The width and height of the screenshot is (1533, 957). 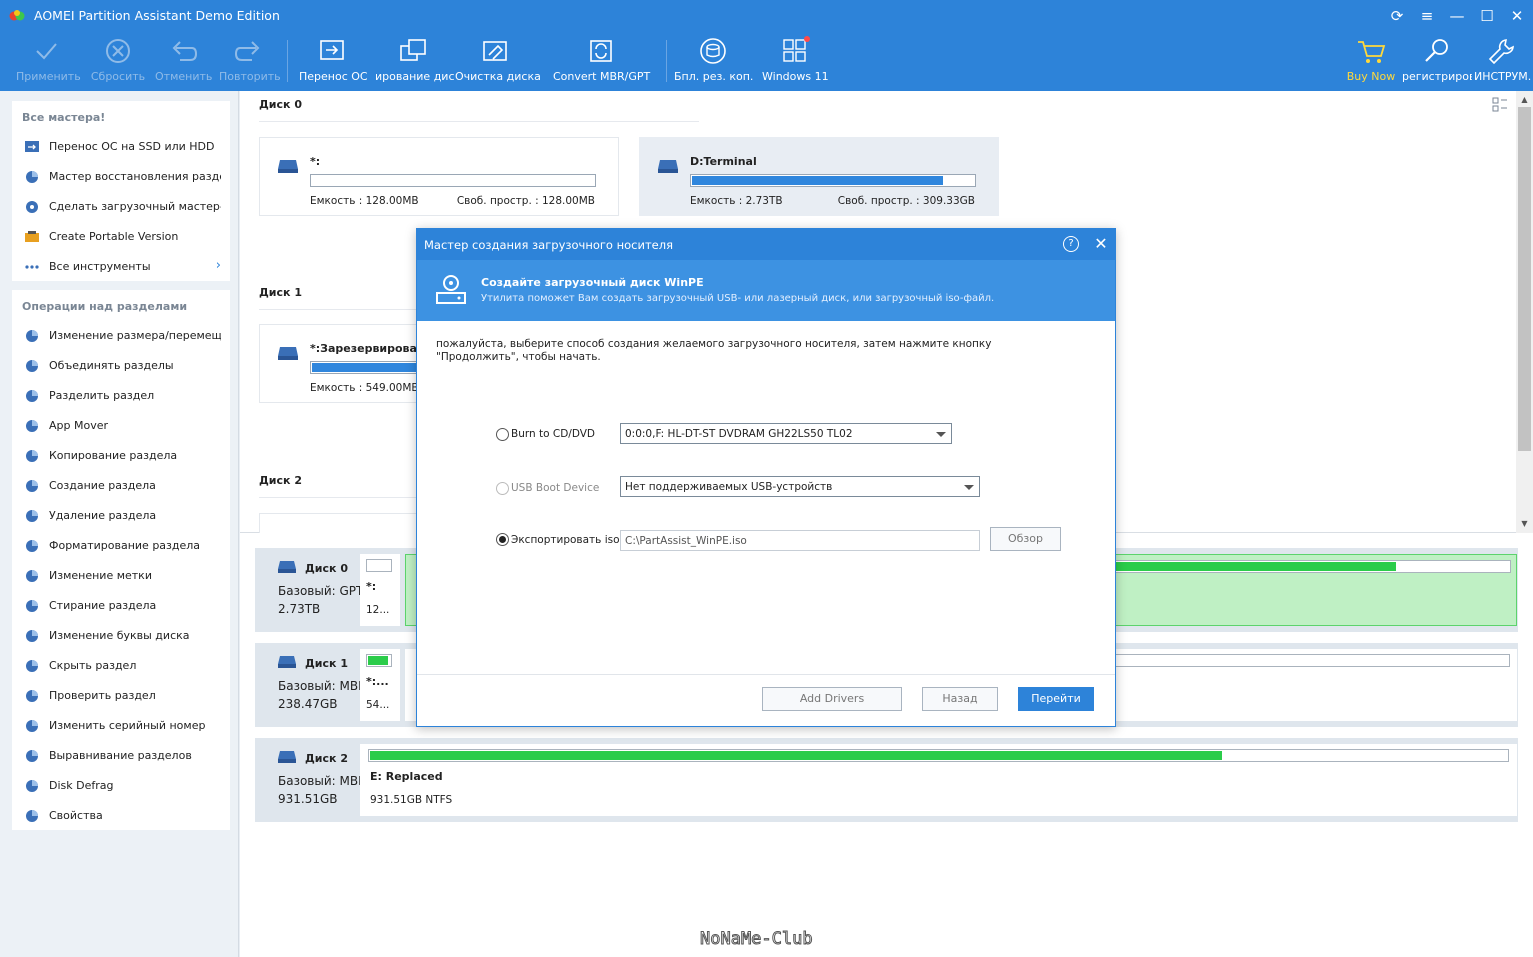 What do you see at coordinates (800, 540) in the screenshot?
I see `iso-path-input: C:\PartAssist_WinPE.iso` at bounding box center [800, 540].